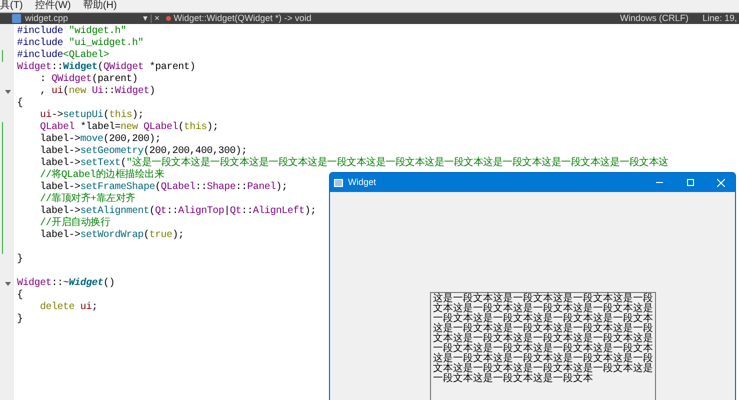 The image size is (739, 400). What do you see at coordinates (91, 116) in the screenshot?
I see `code-line: ui->setupUi(this);` at bounding box center [91, 116].